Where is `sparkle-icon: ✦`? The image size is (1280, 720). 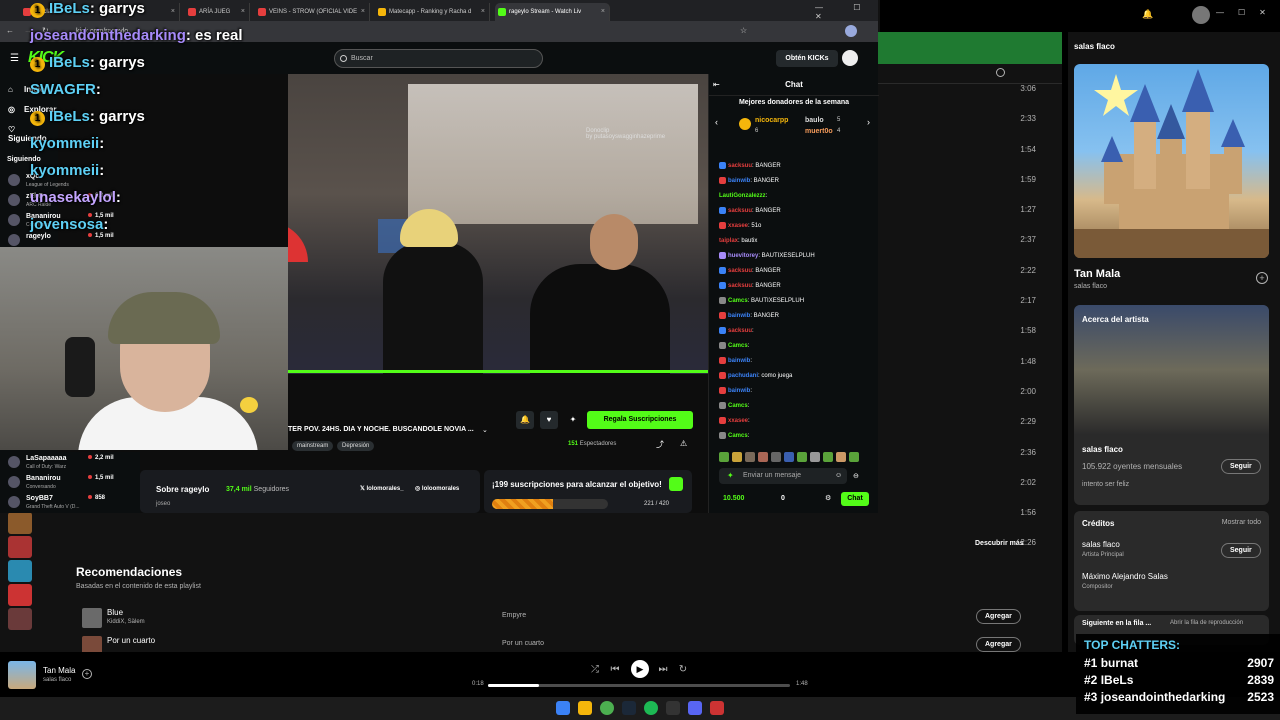
sparkle-icon: ✦ is located at coordinates (730, 475).